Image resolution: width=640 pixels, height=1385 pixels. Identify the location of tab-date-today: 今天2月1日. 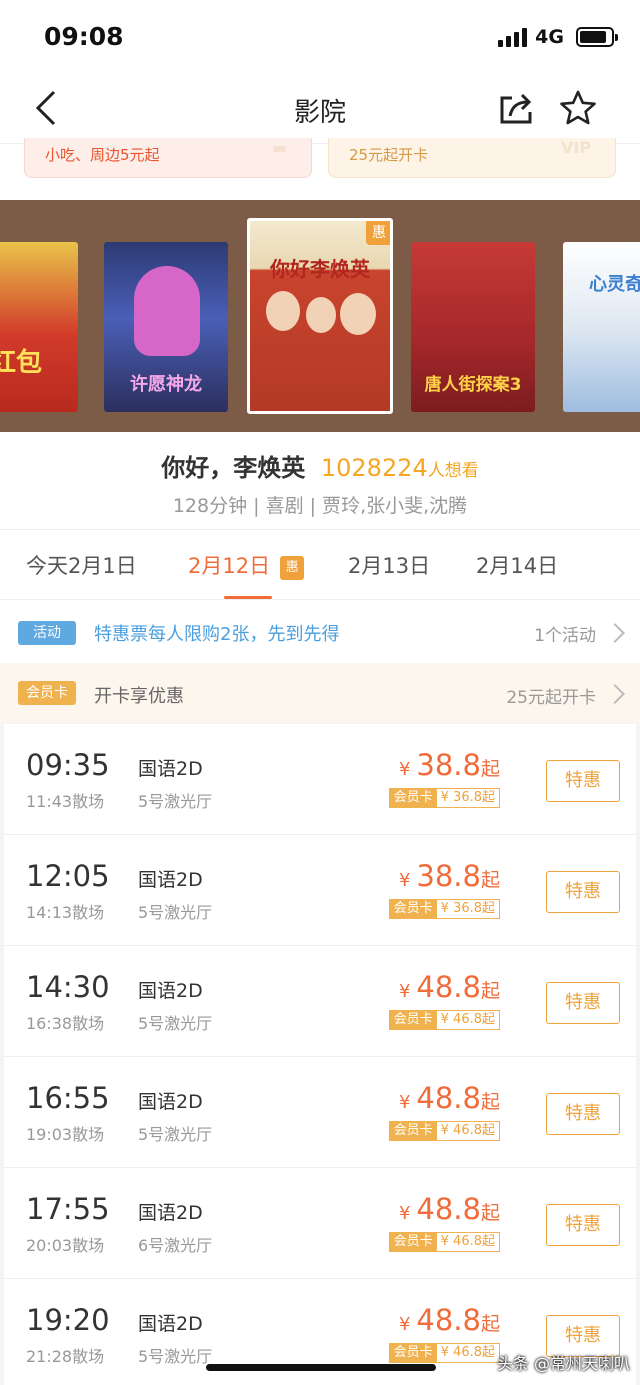
(81, 565).